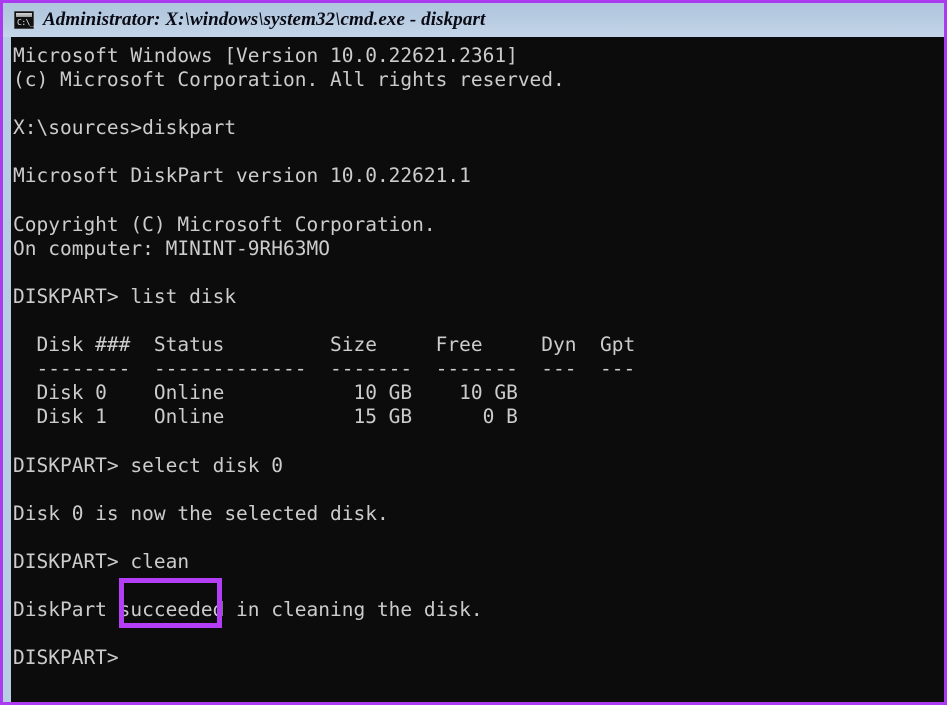  Describe the element at coordinates (248, 610) in the screenshot. I see `console-line: DiskPart succeeded in cleaning the disk.` at that location.